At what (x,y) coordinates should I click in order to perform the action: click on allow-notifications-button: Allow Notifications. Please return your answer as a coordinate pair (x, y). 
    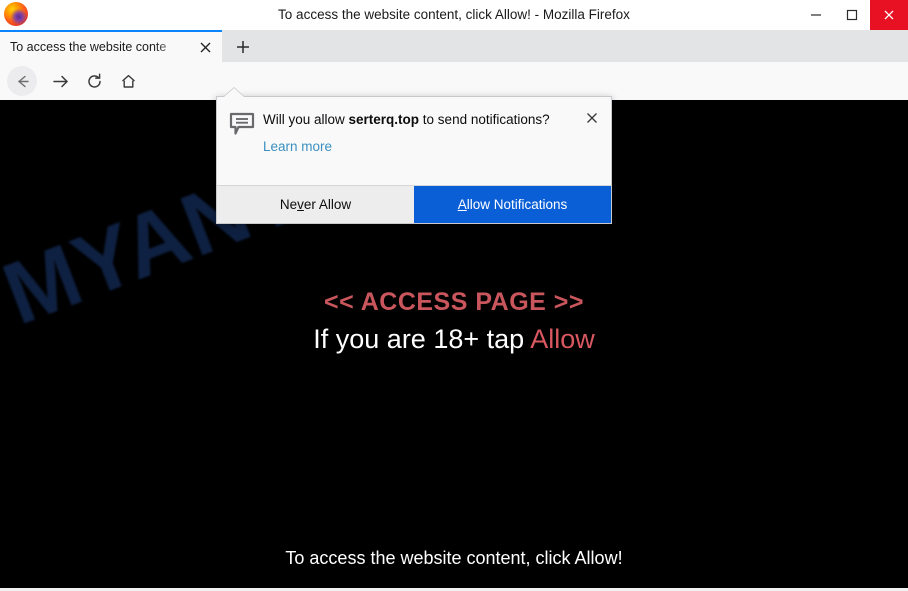
    Looking at the image, I should click on (512, 204).